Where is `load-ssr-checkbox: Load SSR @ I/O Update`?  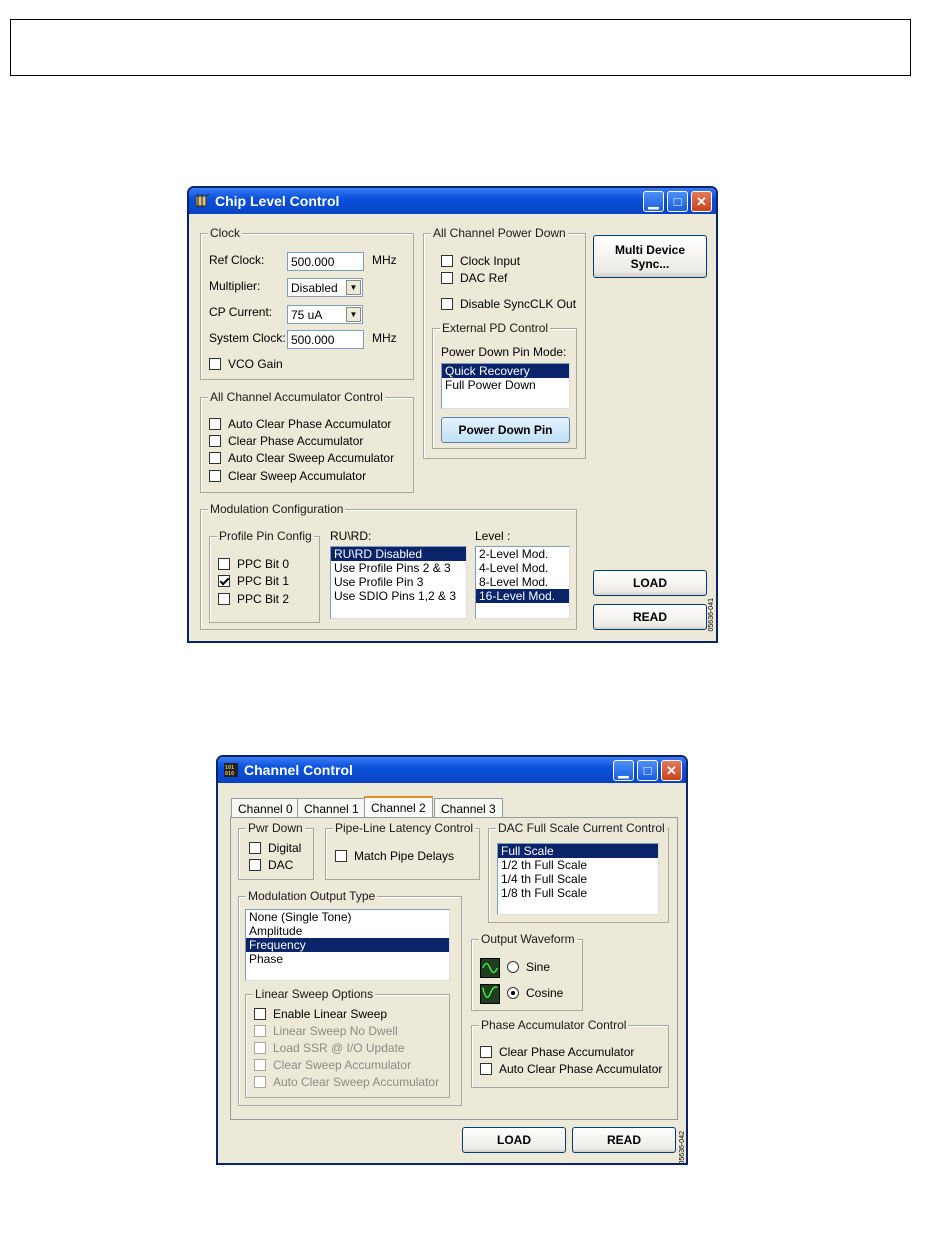 load-ssr-checkbox: Load SSR @ I/O Update is located at coordinates (329, 1048).